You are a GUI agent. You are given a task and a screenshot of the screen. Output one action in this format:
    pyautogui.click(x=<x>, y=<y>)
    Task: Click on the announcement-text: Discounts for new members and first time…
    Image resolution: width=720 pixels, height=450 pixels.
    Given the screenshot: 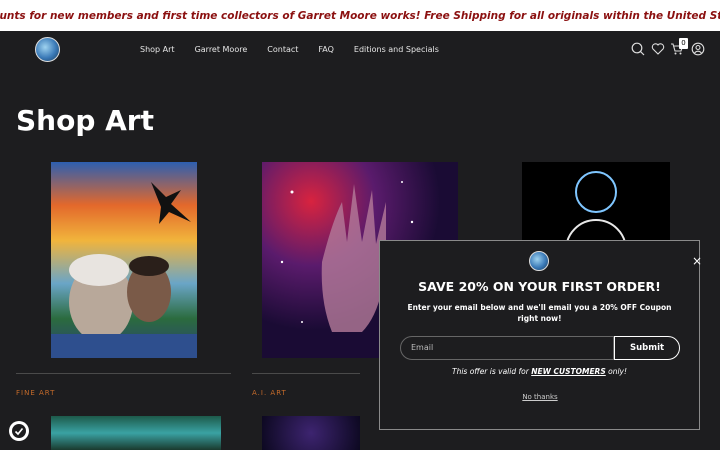 What is the action you would take?
    pyautogui.click(x=360, y=15)
    